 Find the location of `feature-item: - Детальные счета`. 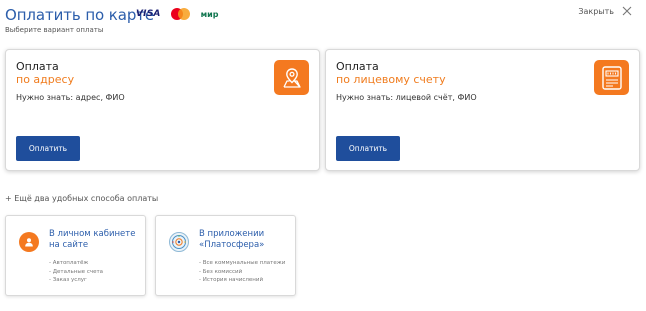

feature-item: - Детальные счета is located at coordinates (76, 271).